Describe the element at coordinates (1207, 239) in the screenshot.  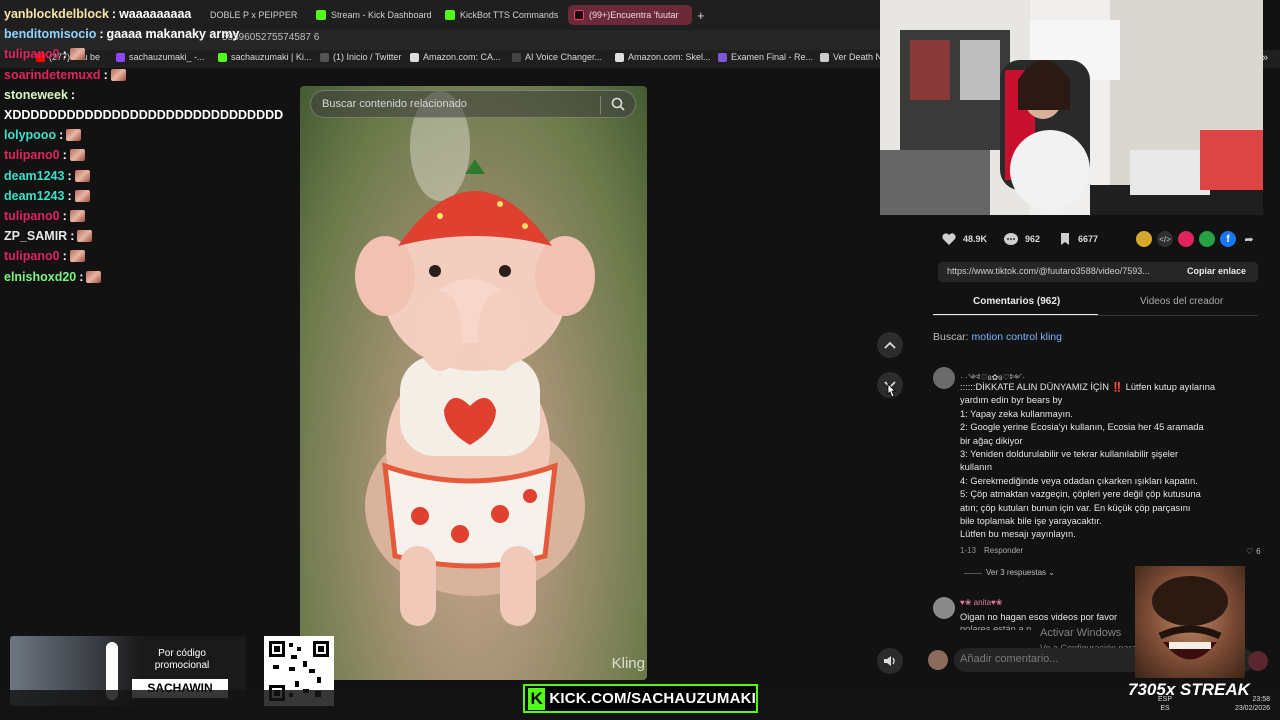
I see `whatsapp-icon` at that location.